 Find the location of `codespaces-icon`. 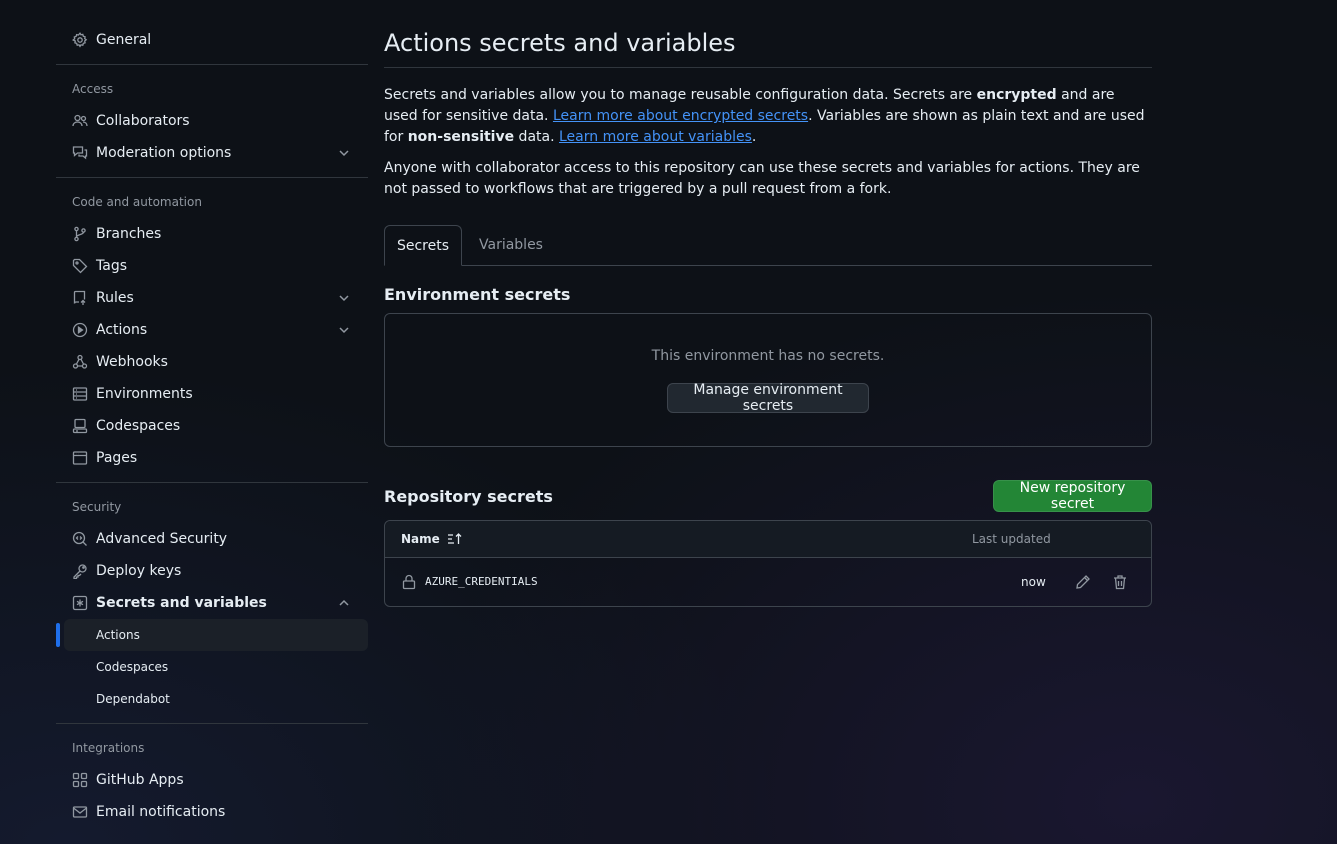

codespaces-icon is located at coordinates (80, 426).